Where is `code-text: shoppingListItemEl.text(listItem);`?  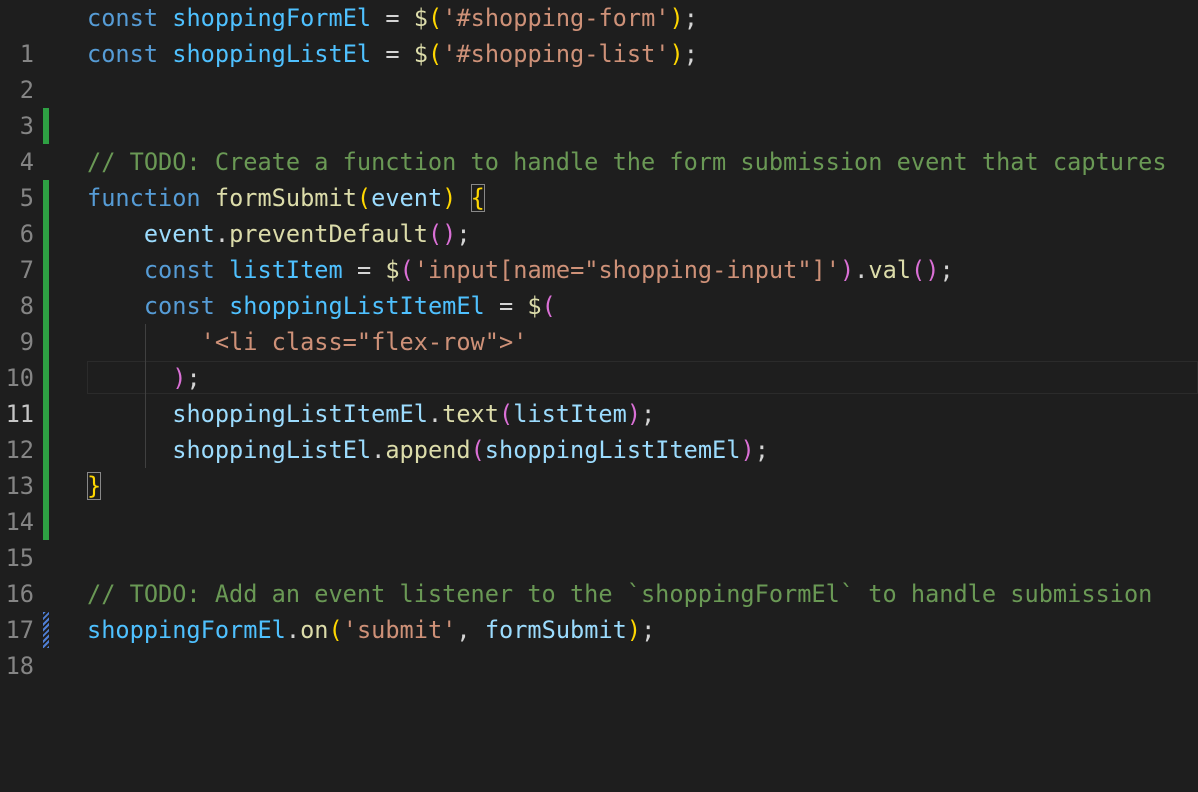
code-text: shoppingListItemEl.text(listItem); is located at coordinates (371, 414).